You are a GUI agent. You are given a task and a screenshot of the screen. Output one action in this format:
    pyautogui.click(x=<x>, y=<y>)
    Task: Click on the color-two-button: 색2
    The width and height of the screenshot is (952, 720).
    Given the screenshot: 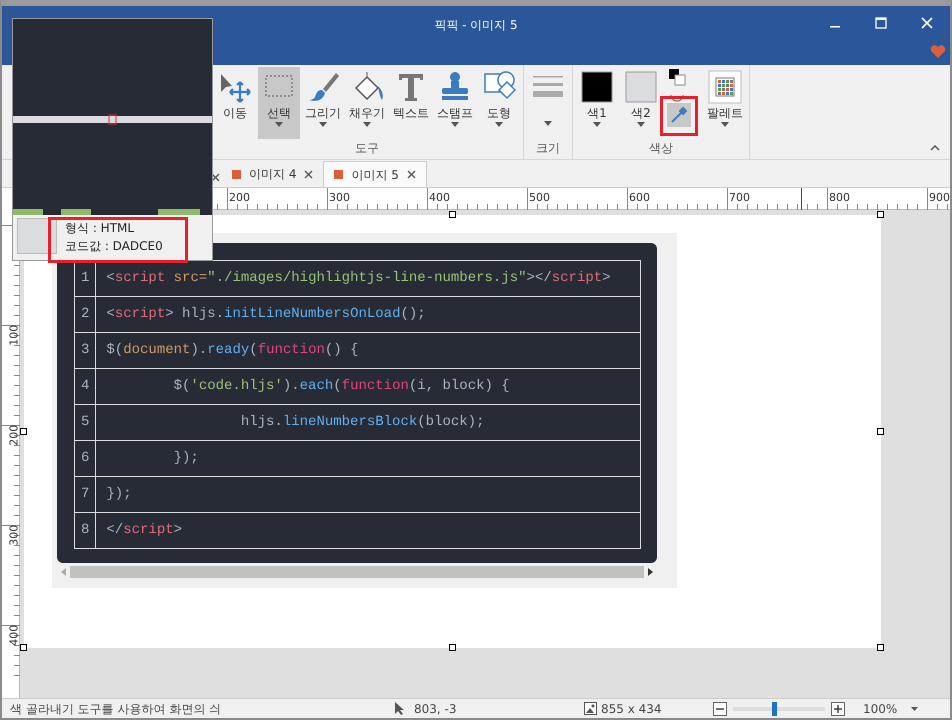 What is the action you would take?
    pyautogui.click(x=641, y=103)
    